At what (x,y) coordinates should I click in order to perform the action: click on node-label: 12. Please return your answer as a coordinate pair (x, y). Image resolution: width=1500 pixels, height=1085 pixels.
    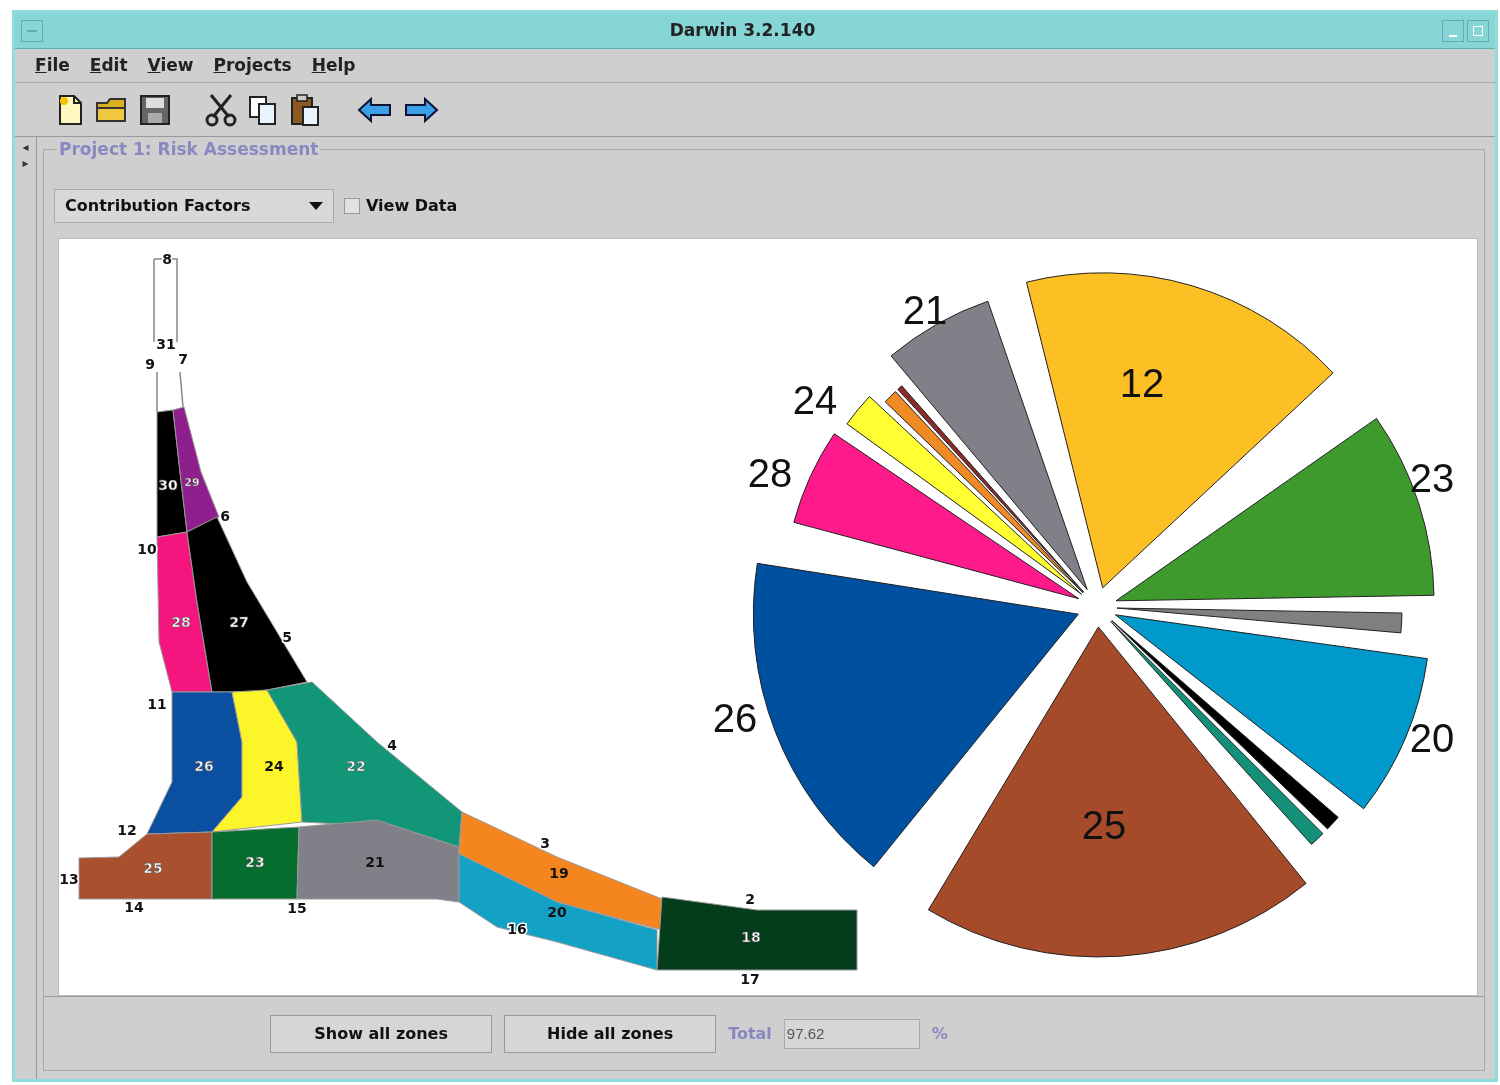
    Looking at the image, I should click on (127, 830).